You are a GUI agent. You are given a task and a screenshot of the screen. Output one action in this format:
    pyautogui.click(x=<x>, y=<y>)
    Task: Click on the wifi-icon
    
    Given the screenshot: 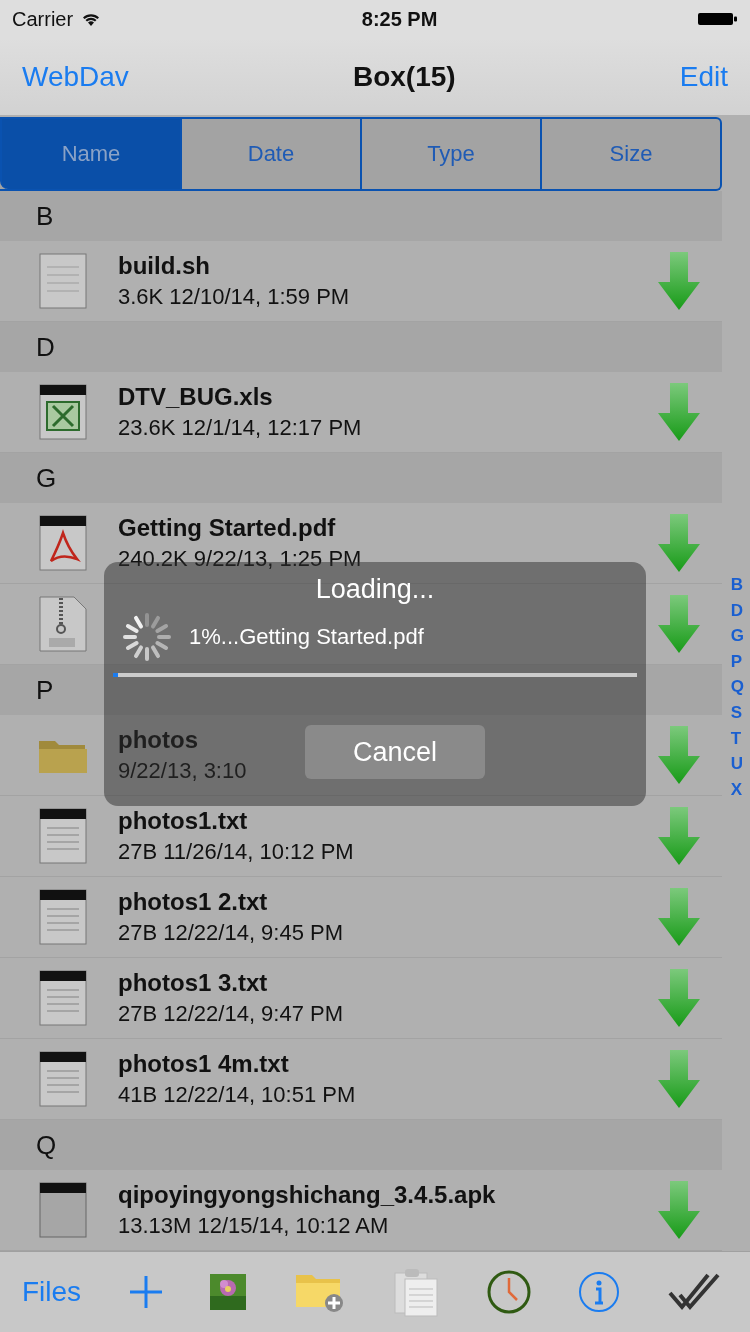 What is the action you would take?
    pyautogui.click(x=91, y=19)
    